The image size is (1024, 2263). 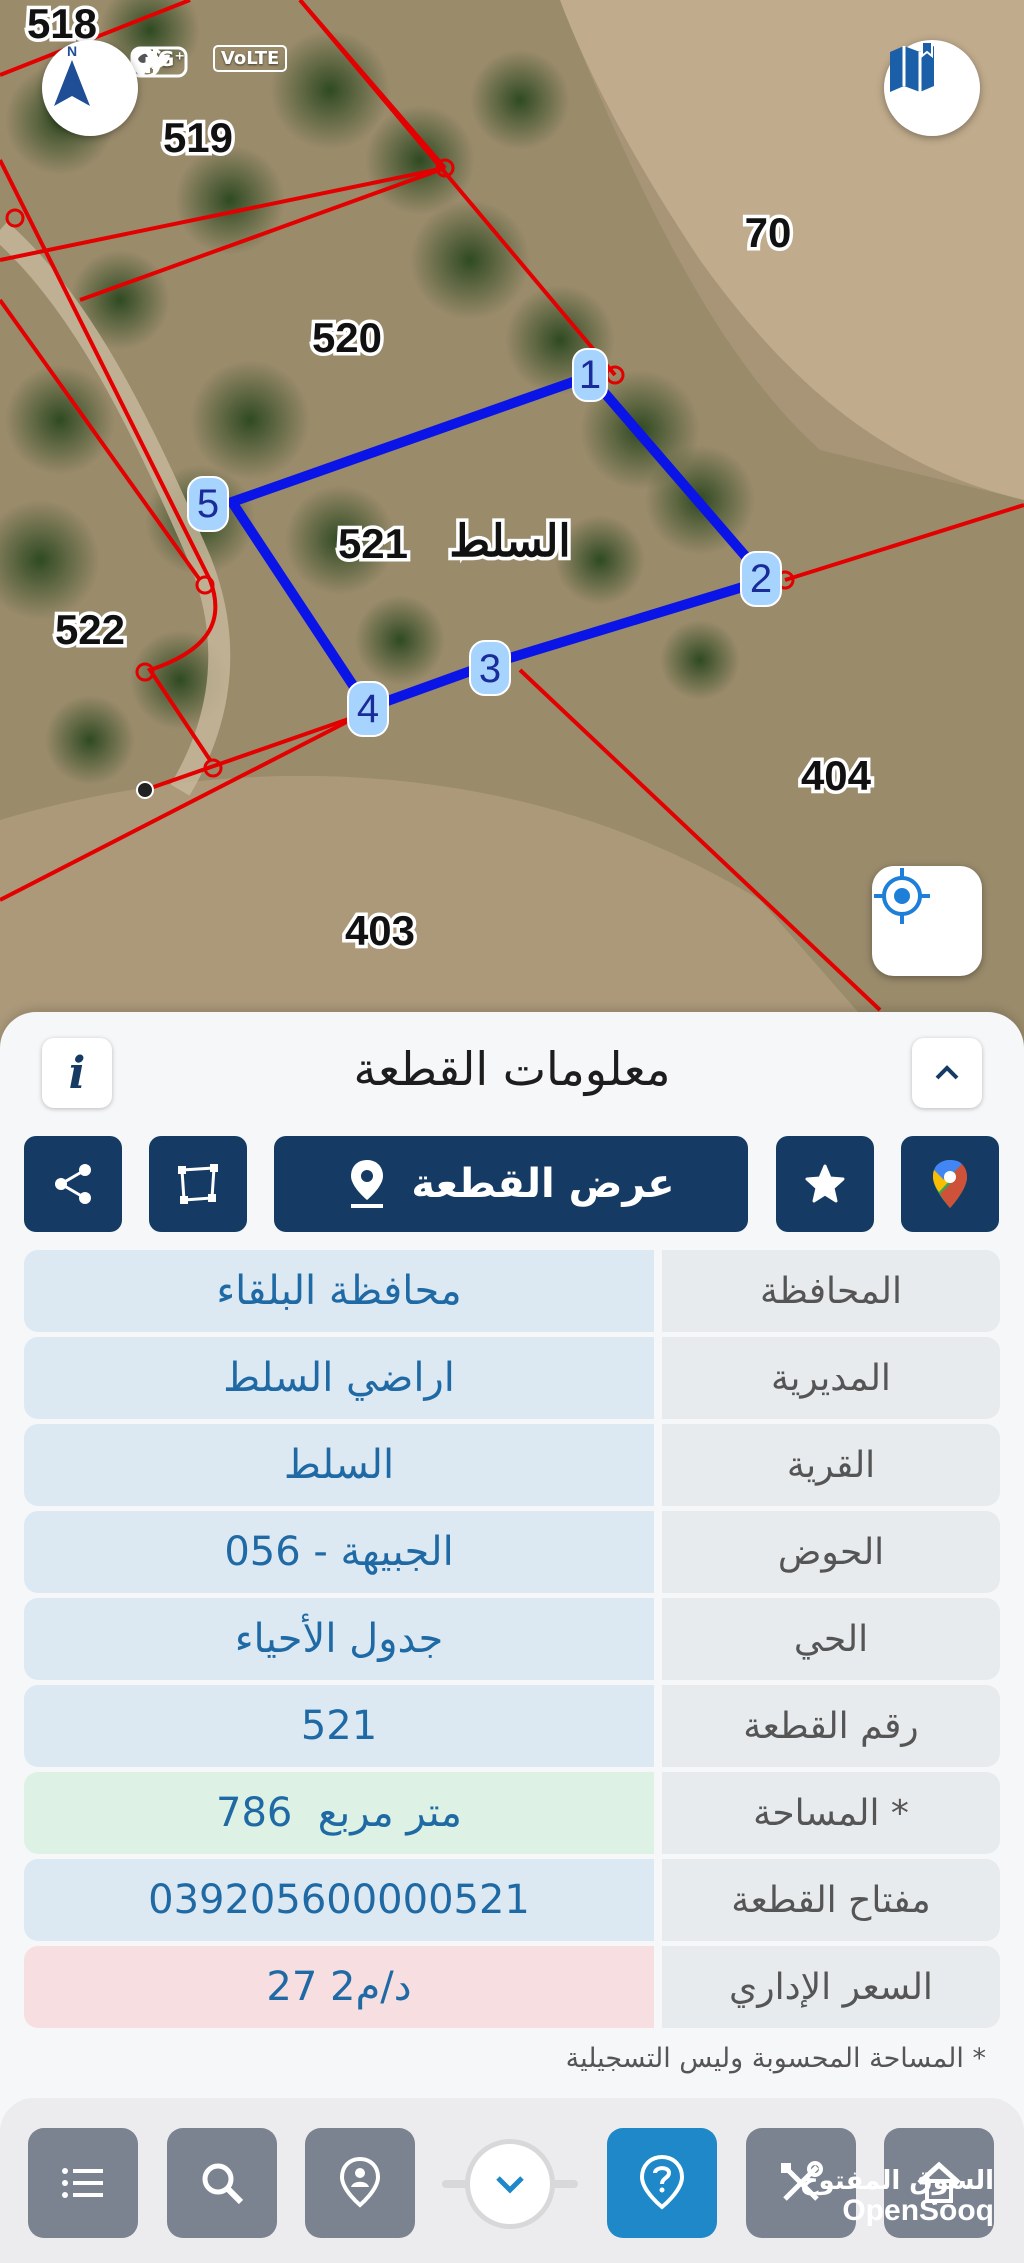 What do you see at coordinates (368, 709) in the screenshot?
I see `vertex-4-label: 4` at bounding box center [368, 709].